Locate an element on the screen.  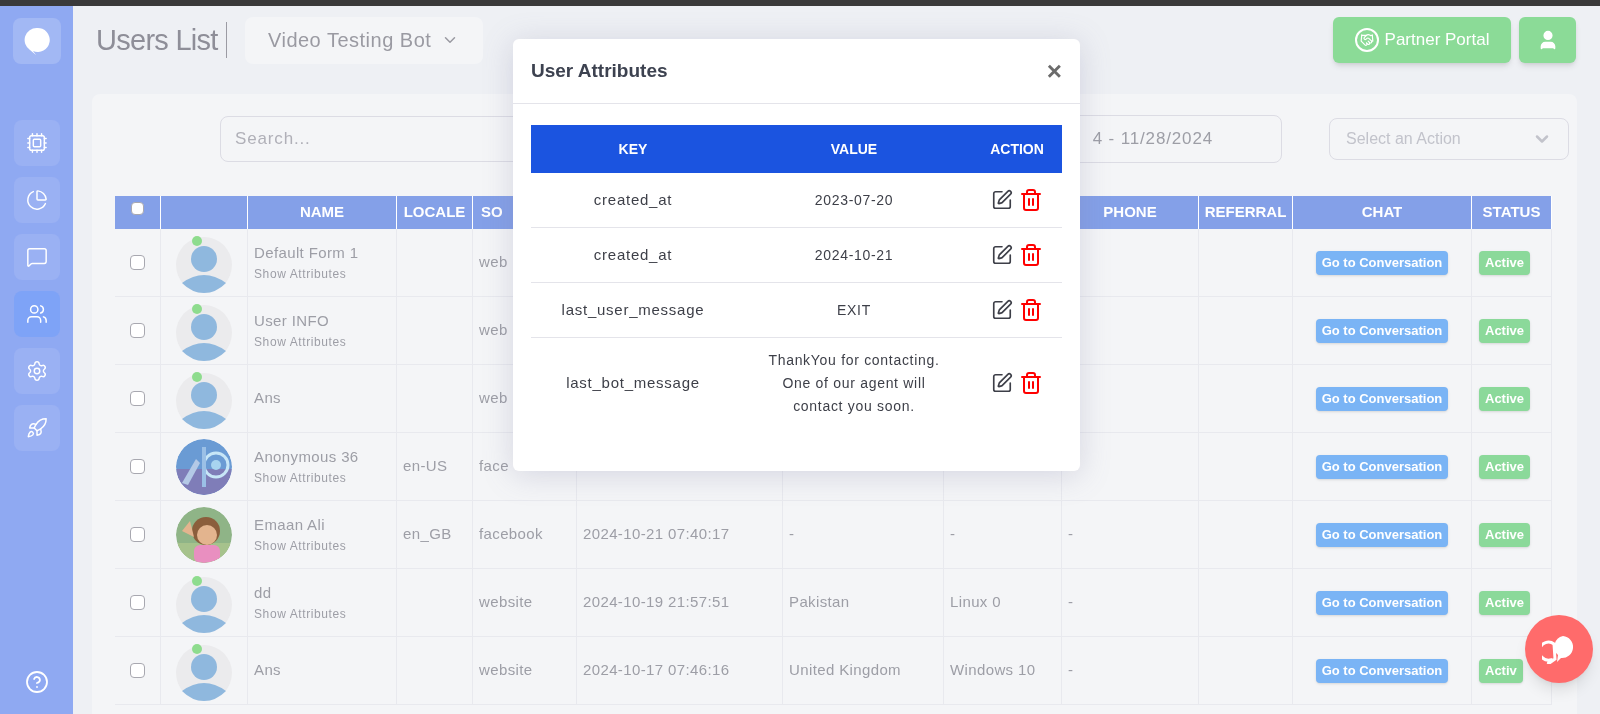
message-icon is located at coordinates (36, 257).